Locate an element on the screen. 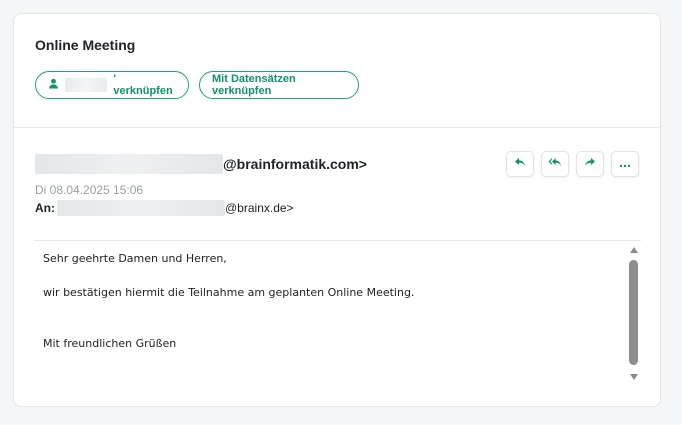 The height and width of the screenshot is (425, 682). reply-all-button is located at coordinates (555, 164).